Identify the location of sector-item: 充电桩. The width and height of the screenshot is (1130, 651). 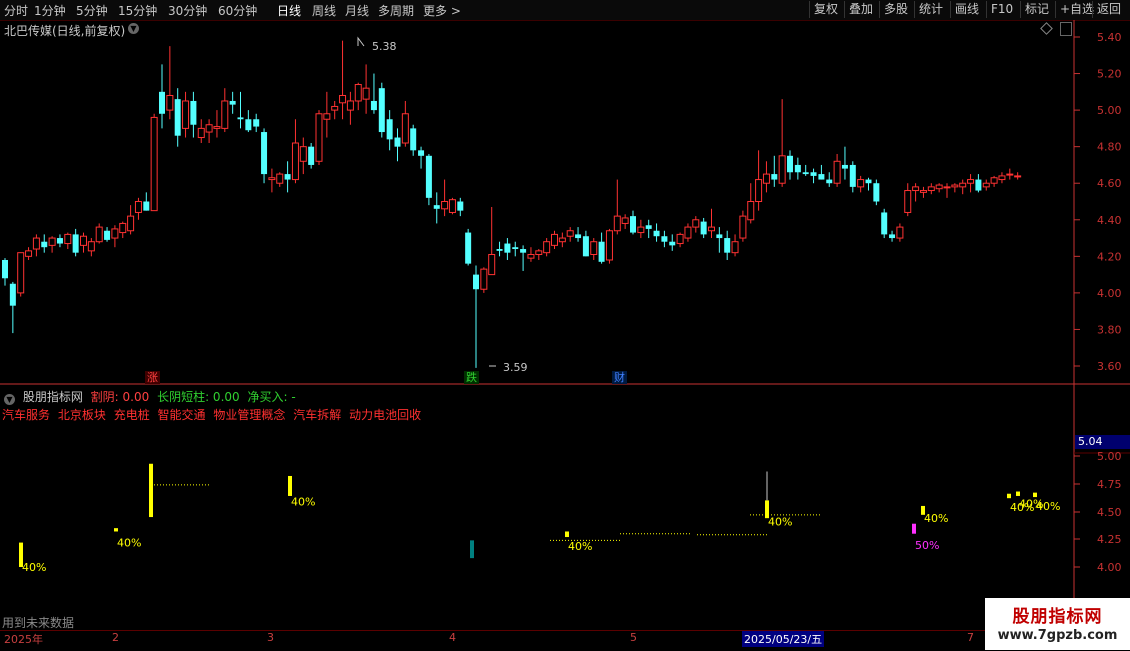
(132, 415).